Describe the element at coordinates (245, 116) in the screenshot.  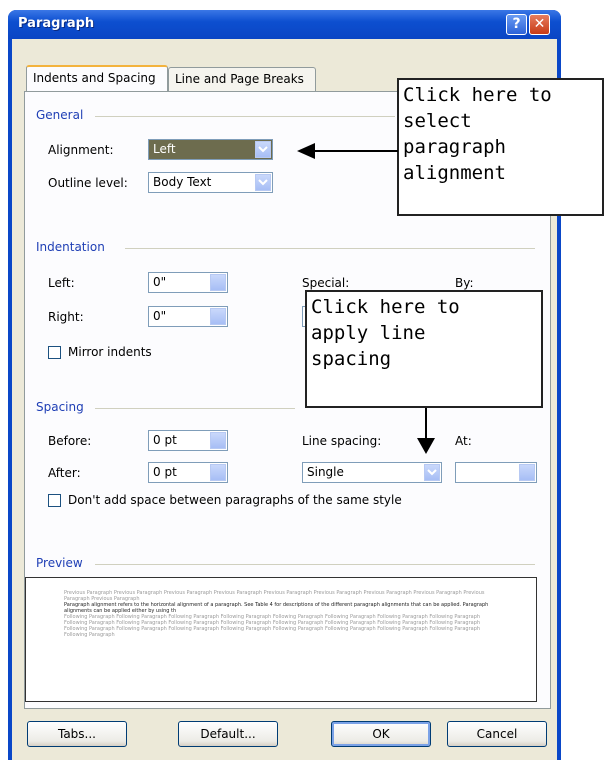
I see `general-divider` at that location.